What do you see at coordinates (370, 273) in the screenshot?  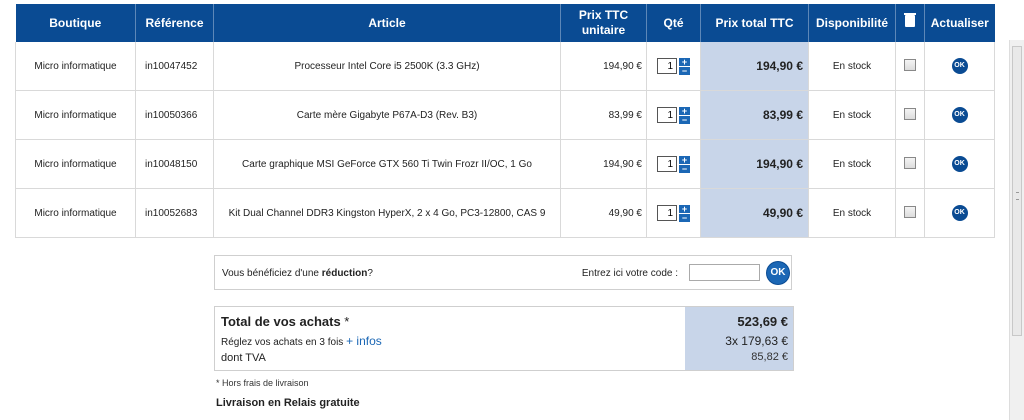 I see `promo-text-post: ?` at bounding box center [370, 273].